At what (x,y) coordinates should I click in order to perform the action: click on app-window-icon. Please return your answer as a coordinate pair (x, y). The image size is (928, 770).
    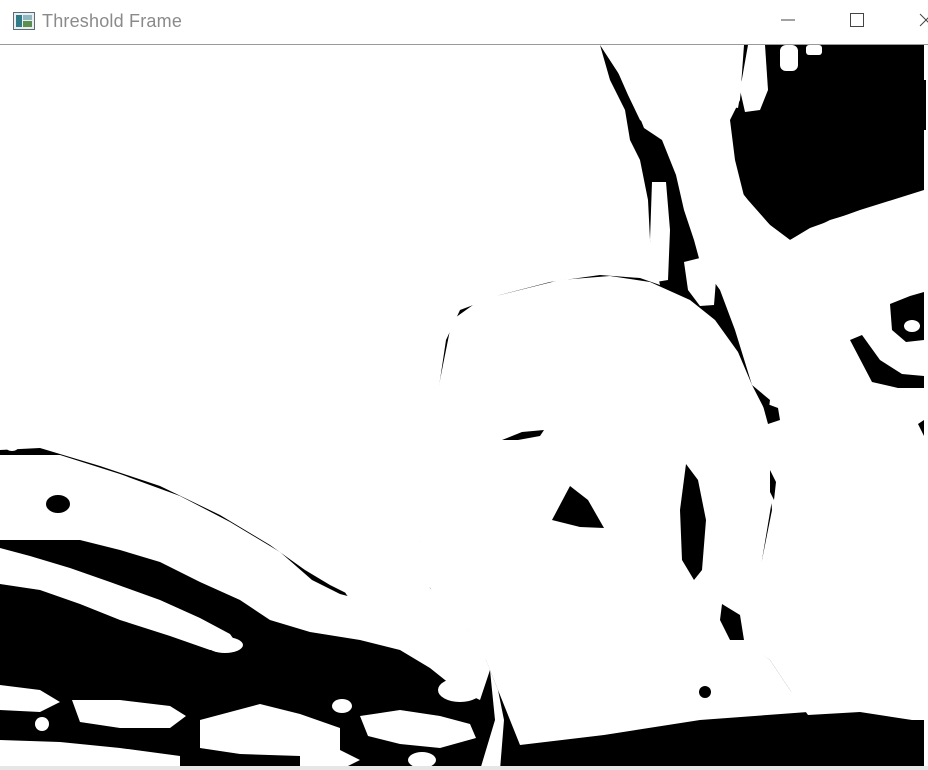
    Looking at the image, I should click on (24, 21).